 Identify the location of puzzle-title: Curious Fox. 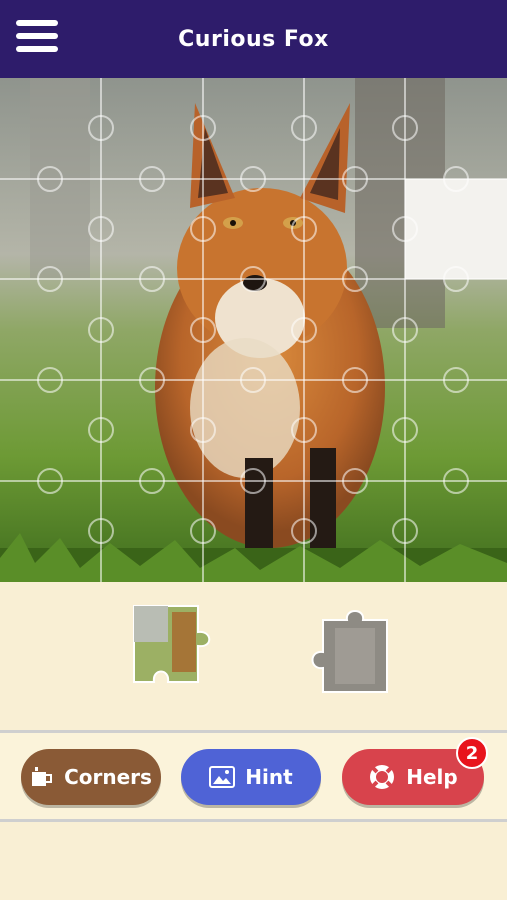
(253, 39).